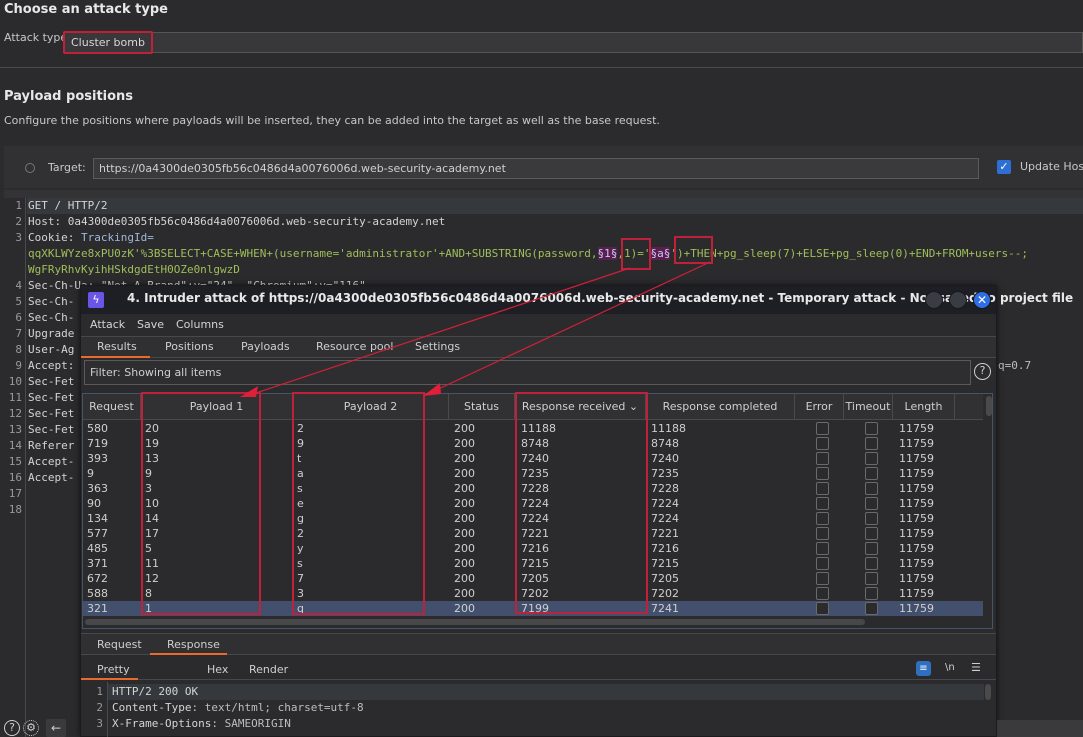  Describe the element at coordinates (119, 644) in the screenshot. I see `tab-request: Request` at that location.